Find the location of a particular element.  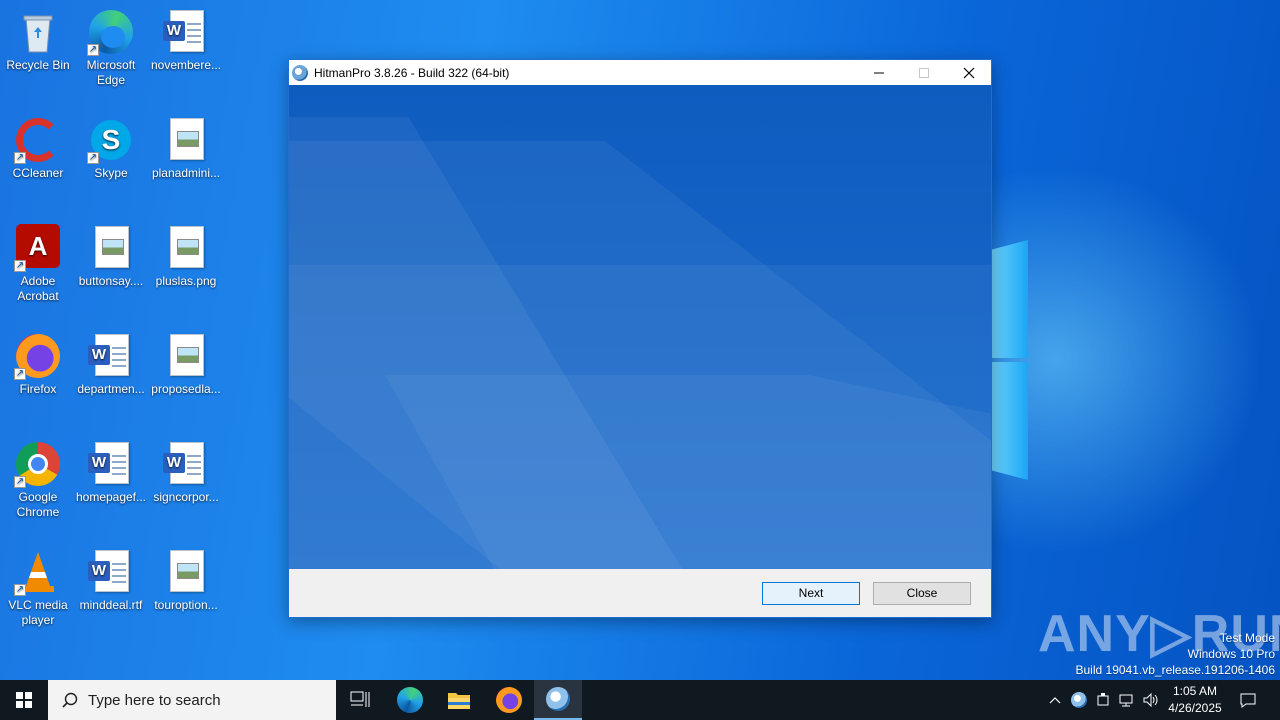

taskbar-edge-button is located at coordinates (410, 700).